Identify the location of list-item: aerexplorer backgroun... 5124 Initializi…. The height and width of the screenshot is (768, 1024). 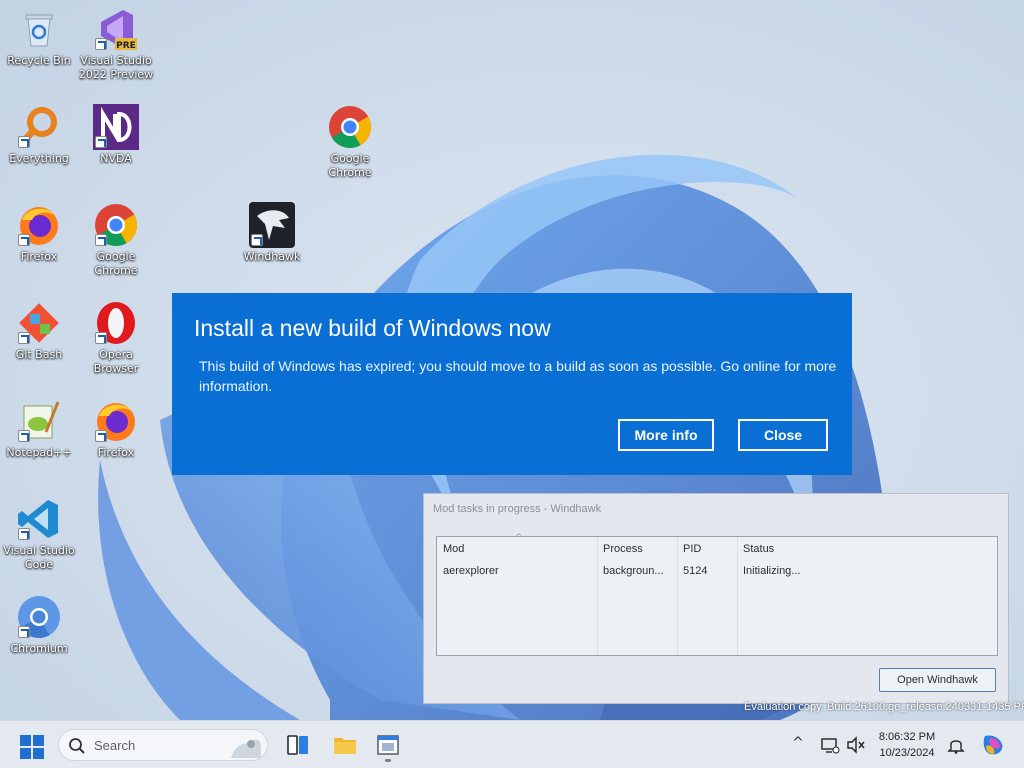
(717, 571).